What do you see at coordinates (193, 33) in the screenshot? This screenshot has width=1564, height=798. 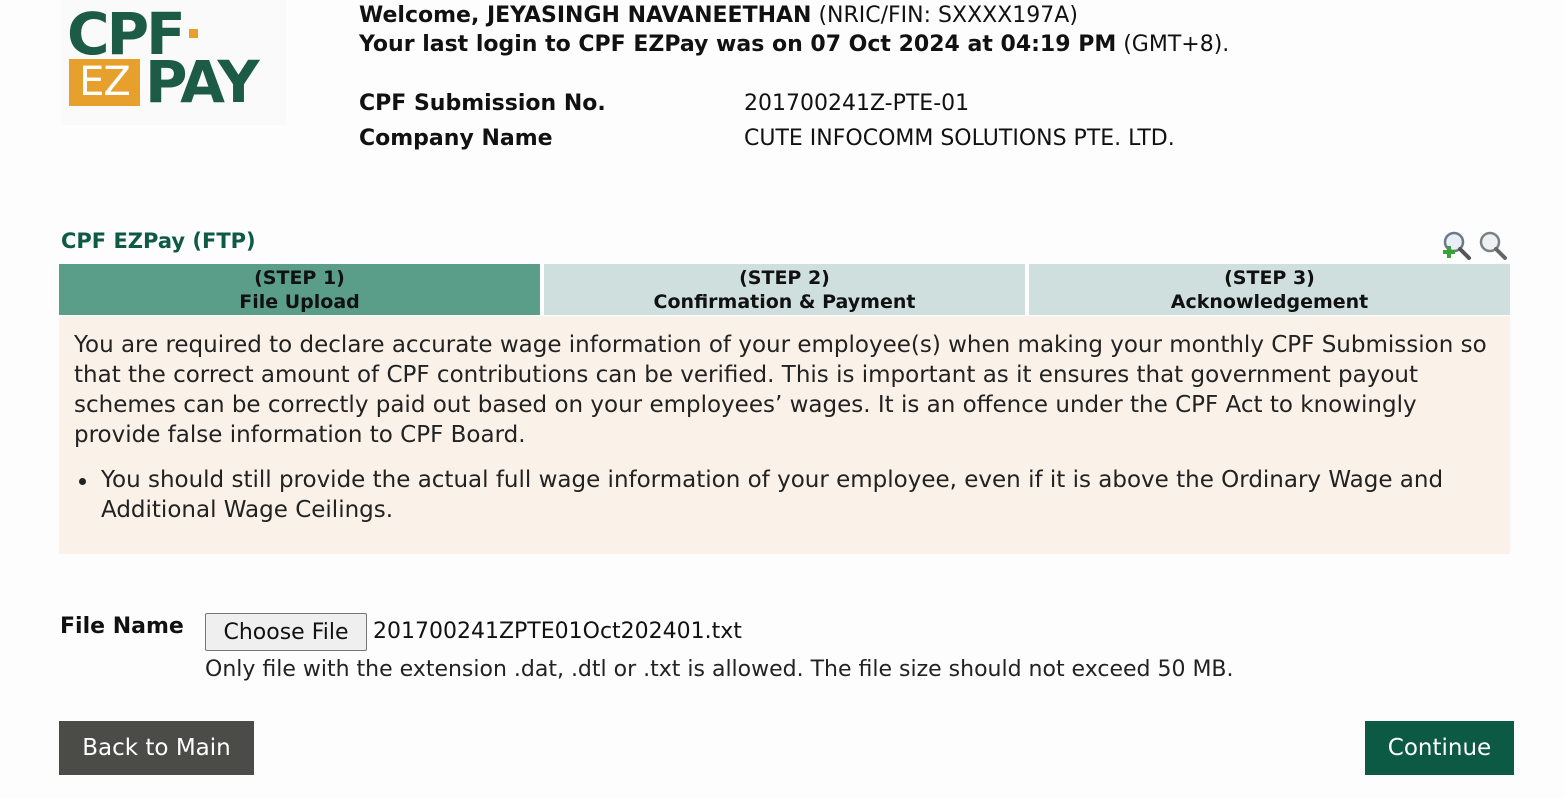 I see `logo-dot` at bounding box center [193, 33].